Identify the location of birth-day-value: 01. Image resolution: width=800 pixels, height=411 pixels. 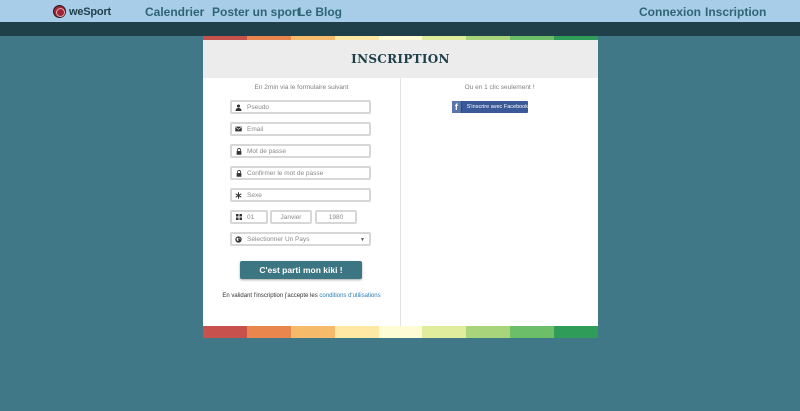
(251, 217).